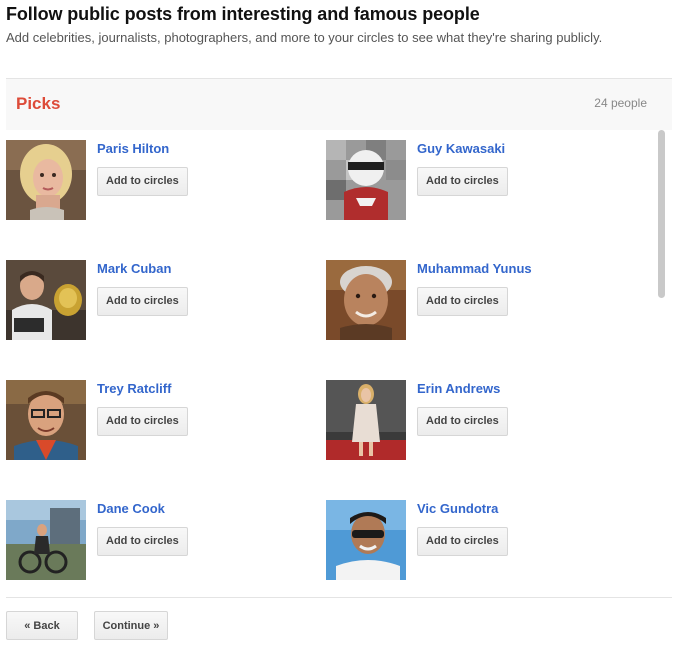 The image size is (673, 645). What do you see at coordinates (486, 200) in the screenshot?
I see `person-card: Guy Kawasaki Add to circles` at bounding box center [486, 200].